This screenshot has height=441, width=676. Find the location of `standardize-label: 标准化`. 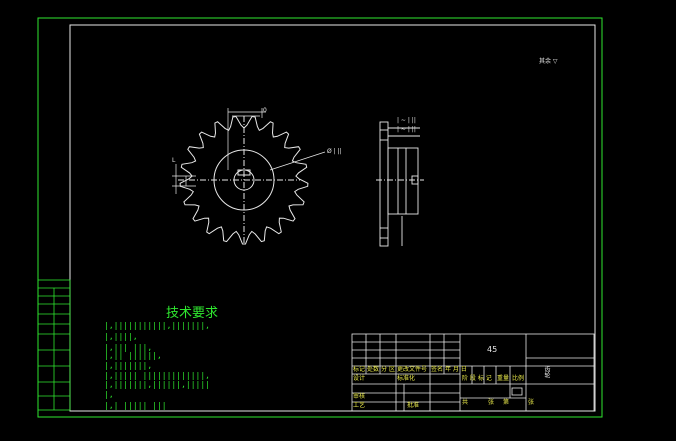

standardize-label: 标准化 is located at coordinates (406, 378).